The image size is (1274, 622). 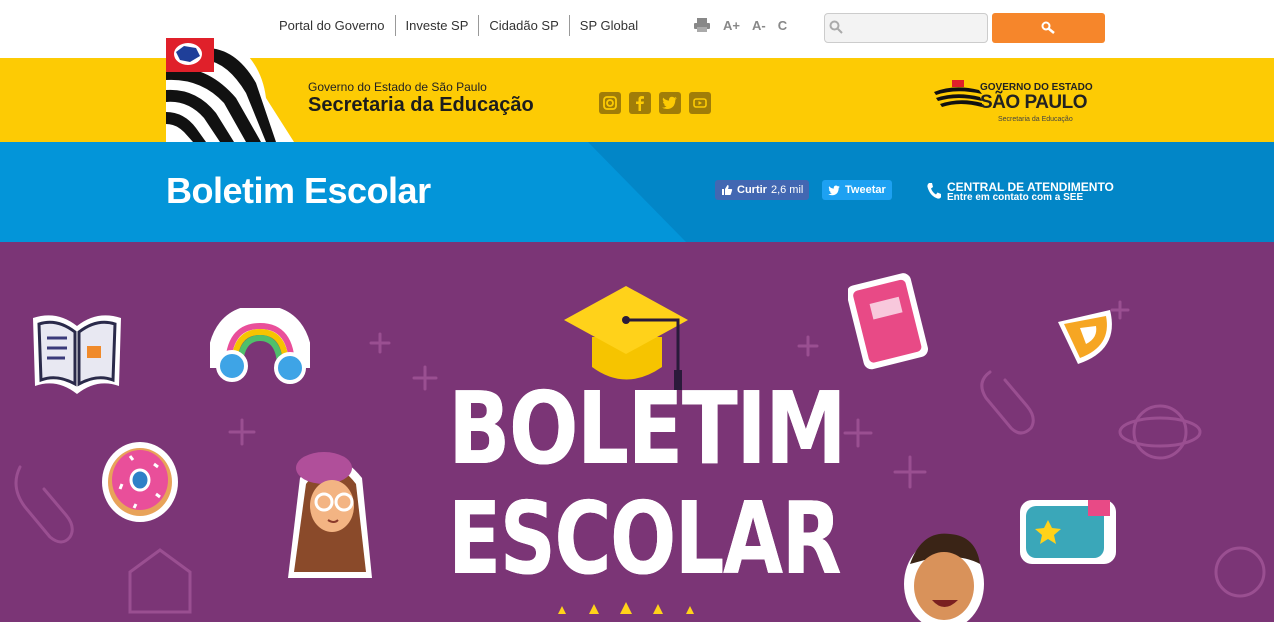 What do you see at coordinates (421, 105) in the screenshot?
I see `header-title: Secretaria da Educação` at bounding box center [421, 105].